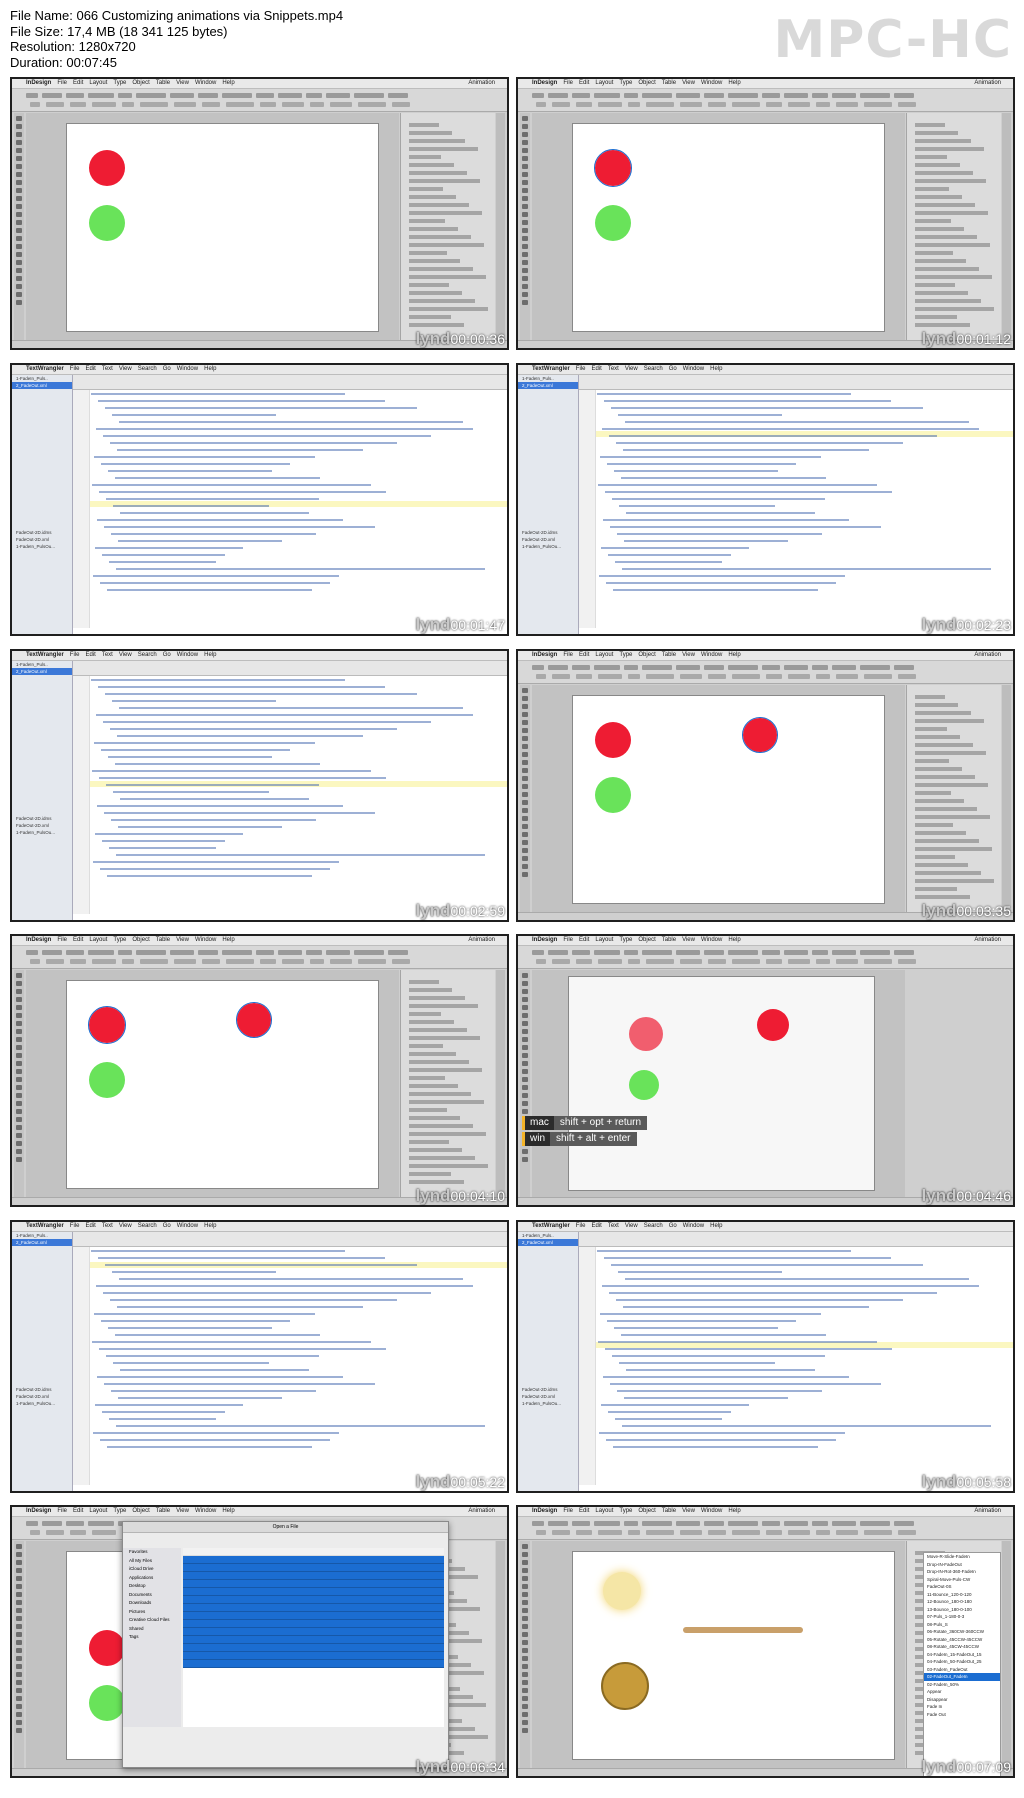 The height and width of the screenshot is (1798, 1024). I want to click on preset-option: Fade In, so click(962, 1707).